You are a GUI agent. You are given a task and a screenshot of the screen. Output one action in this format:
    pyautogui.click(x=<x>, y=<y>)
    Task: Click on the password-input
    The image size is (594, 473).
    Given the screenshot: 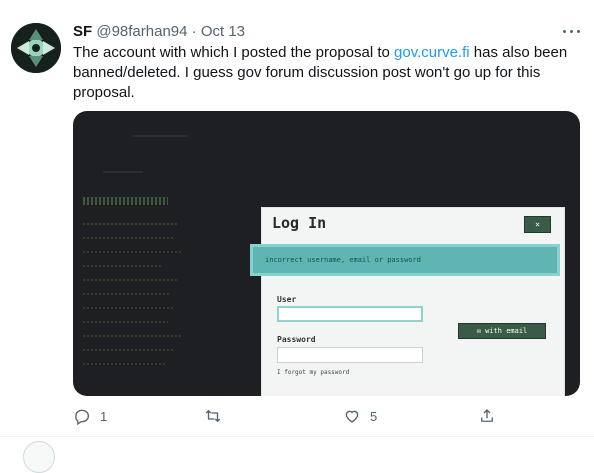 What is the action you would take?
    pyautogui.click(x=350, y=355)
    